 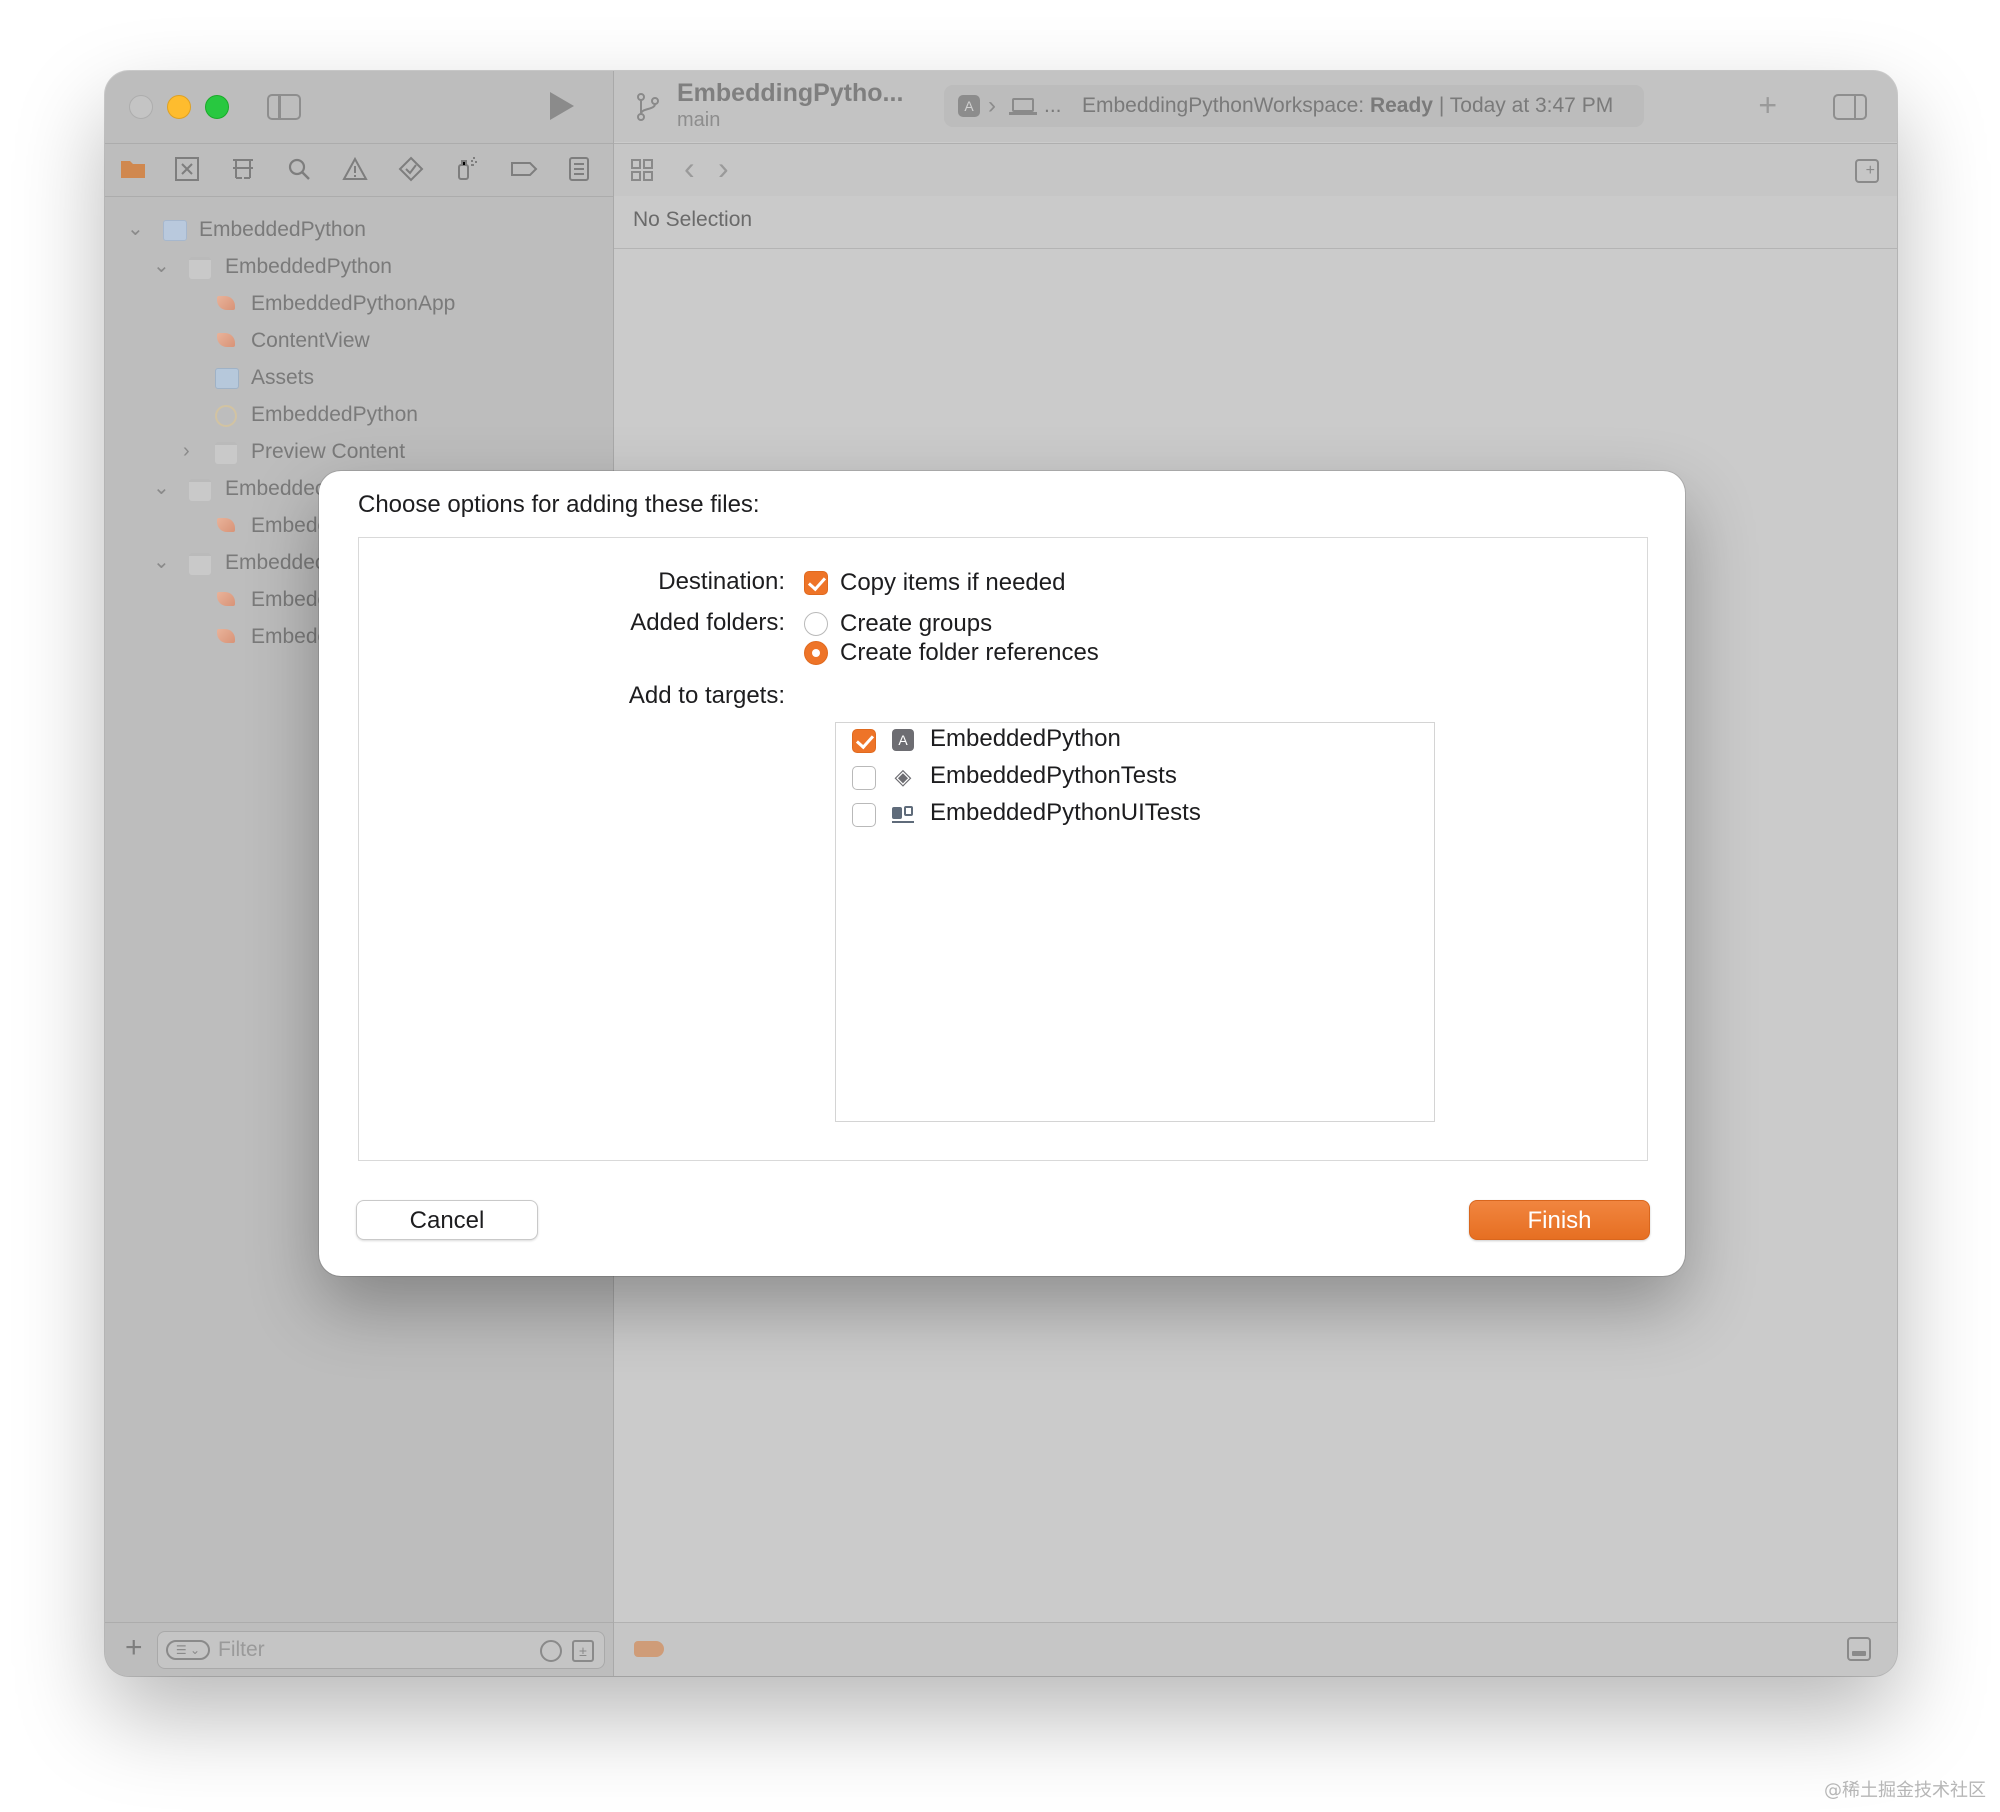 I want to click on add-to-targets-label: Add to targets:, so click(x=706, y=695).